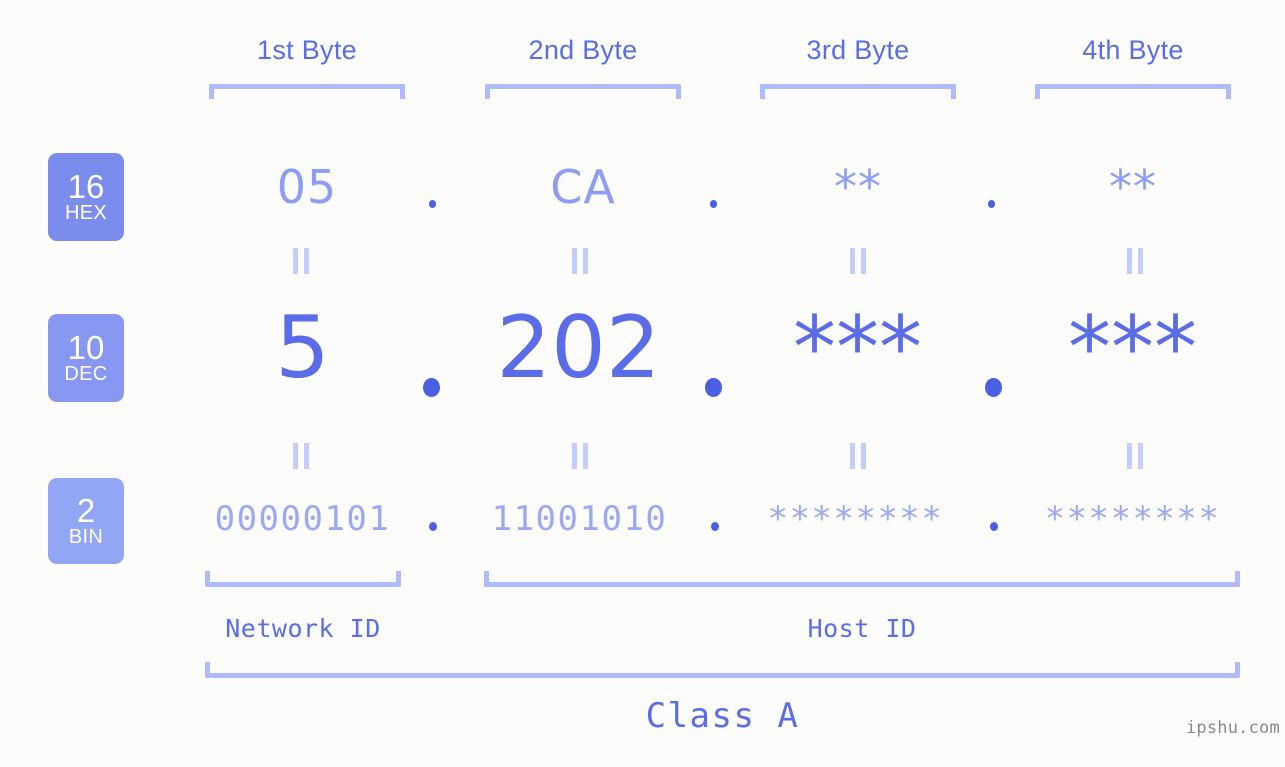  Describe the element at coordinates (855, 519) in the screenshot. I see `bin-byte-3: ********` at that location.